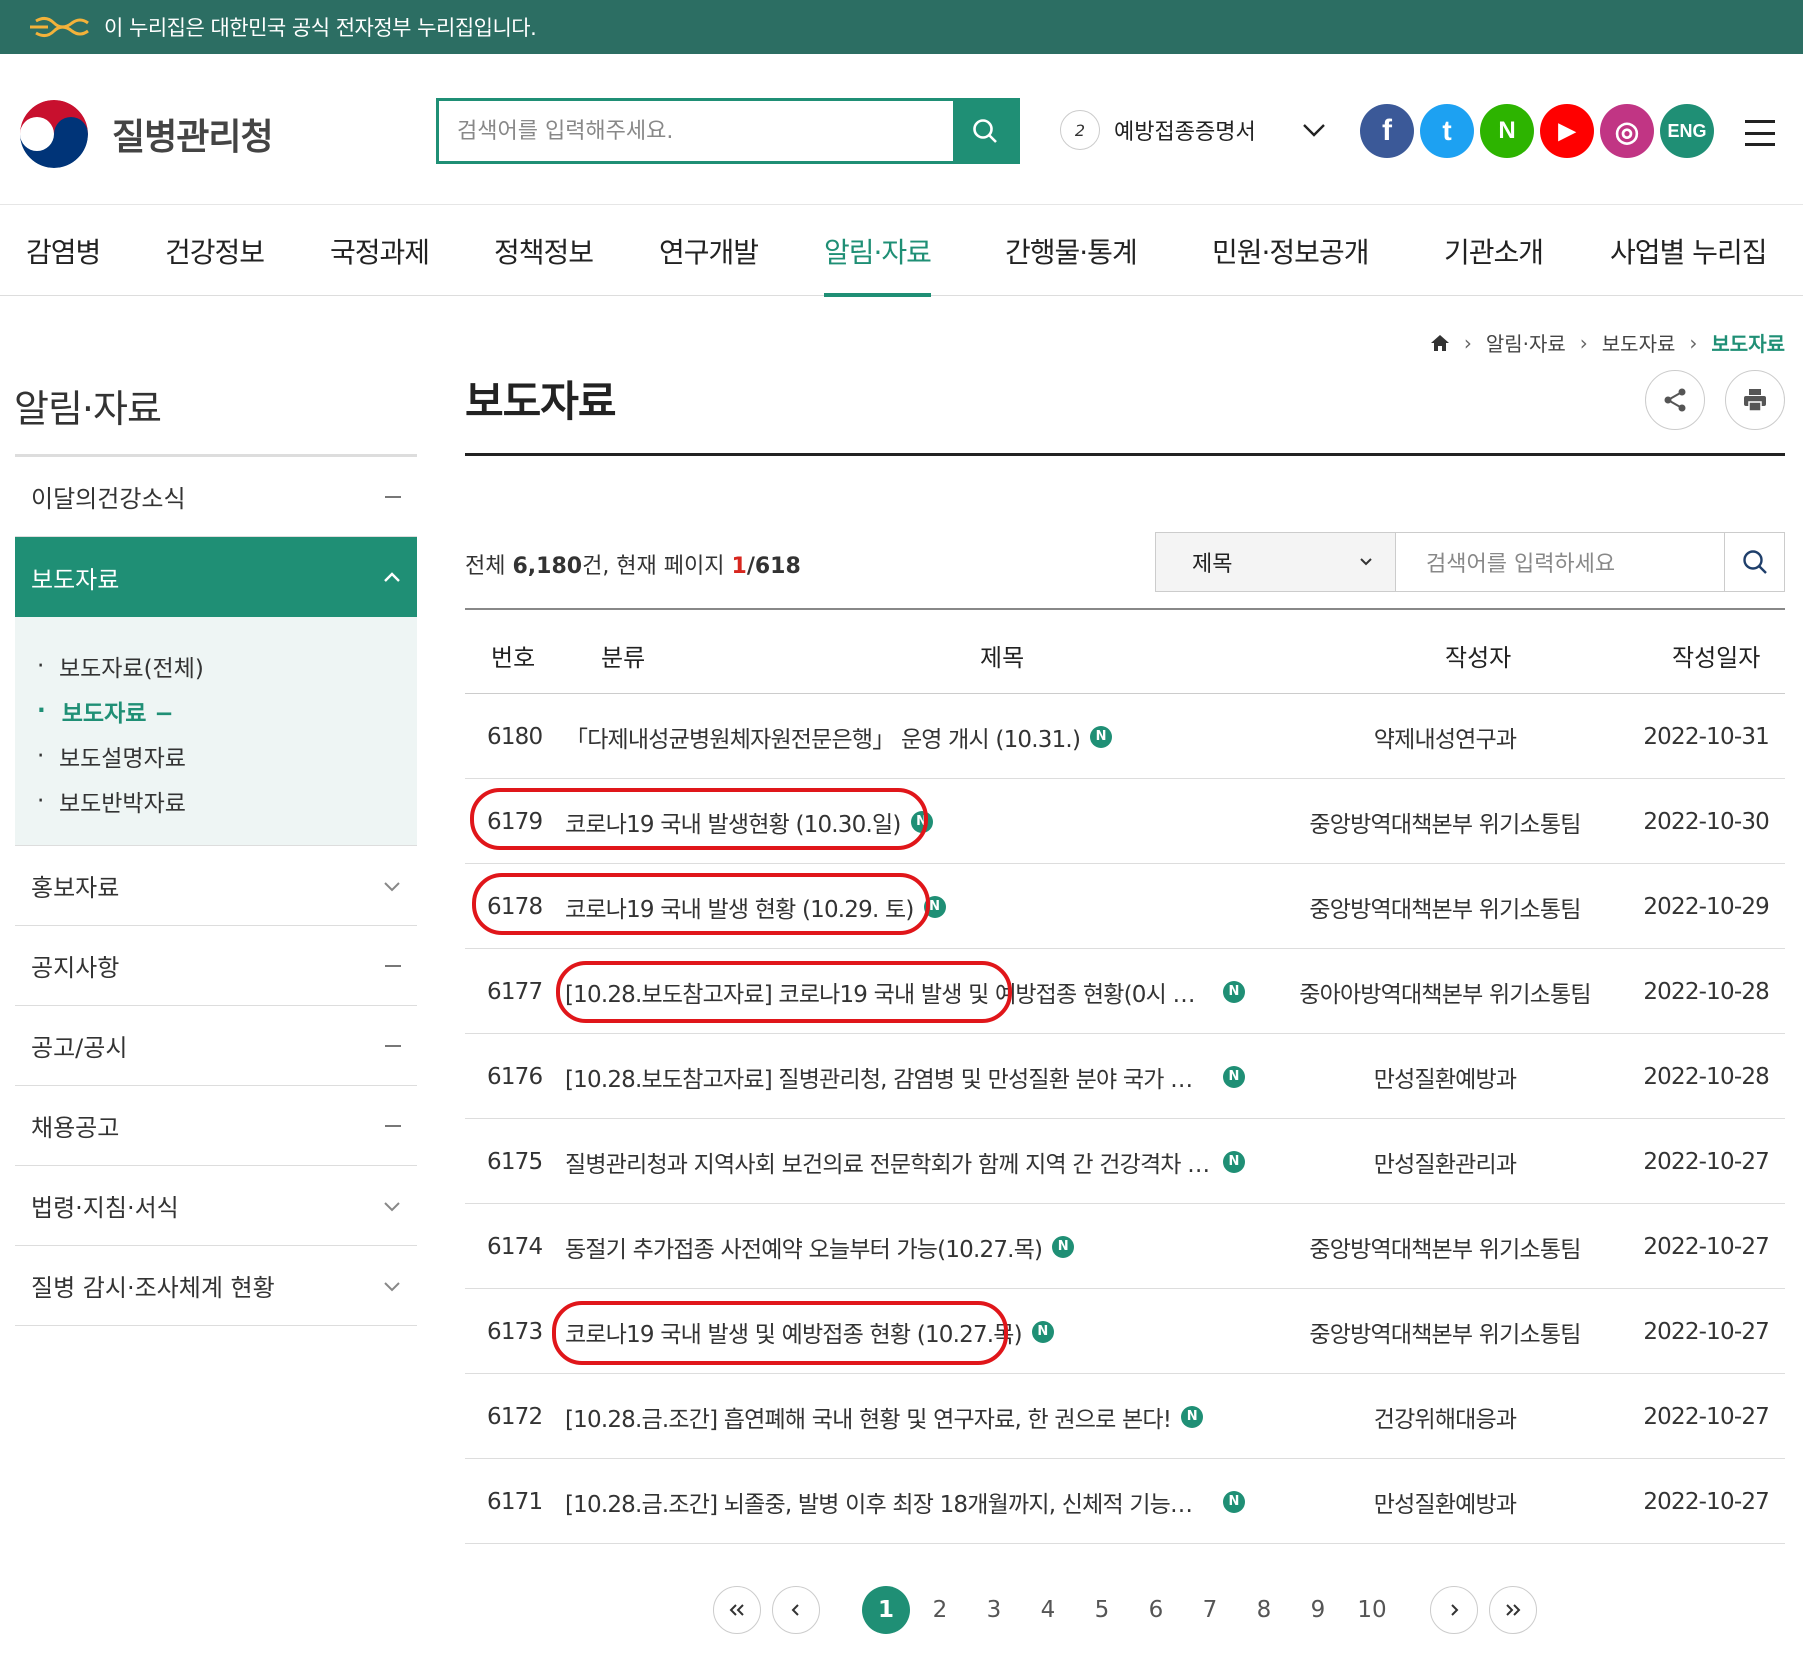 The width and height of the screenshot is (1803, 1669). What do you see at coordinates (1372, 1610) in the screenshot?
I see `page-number-button: 10` at bounding box center [1372, 1610].